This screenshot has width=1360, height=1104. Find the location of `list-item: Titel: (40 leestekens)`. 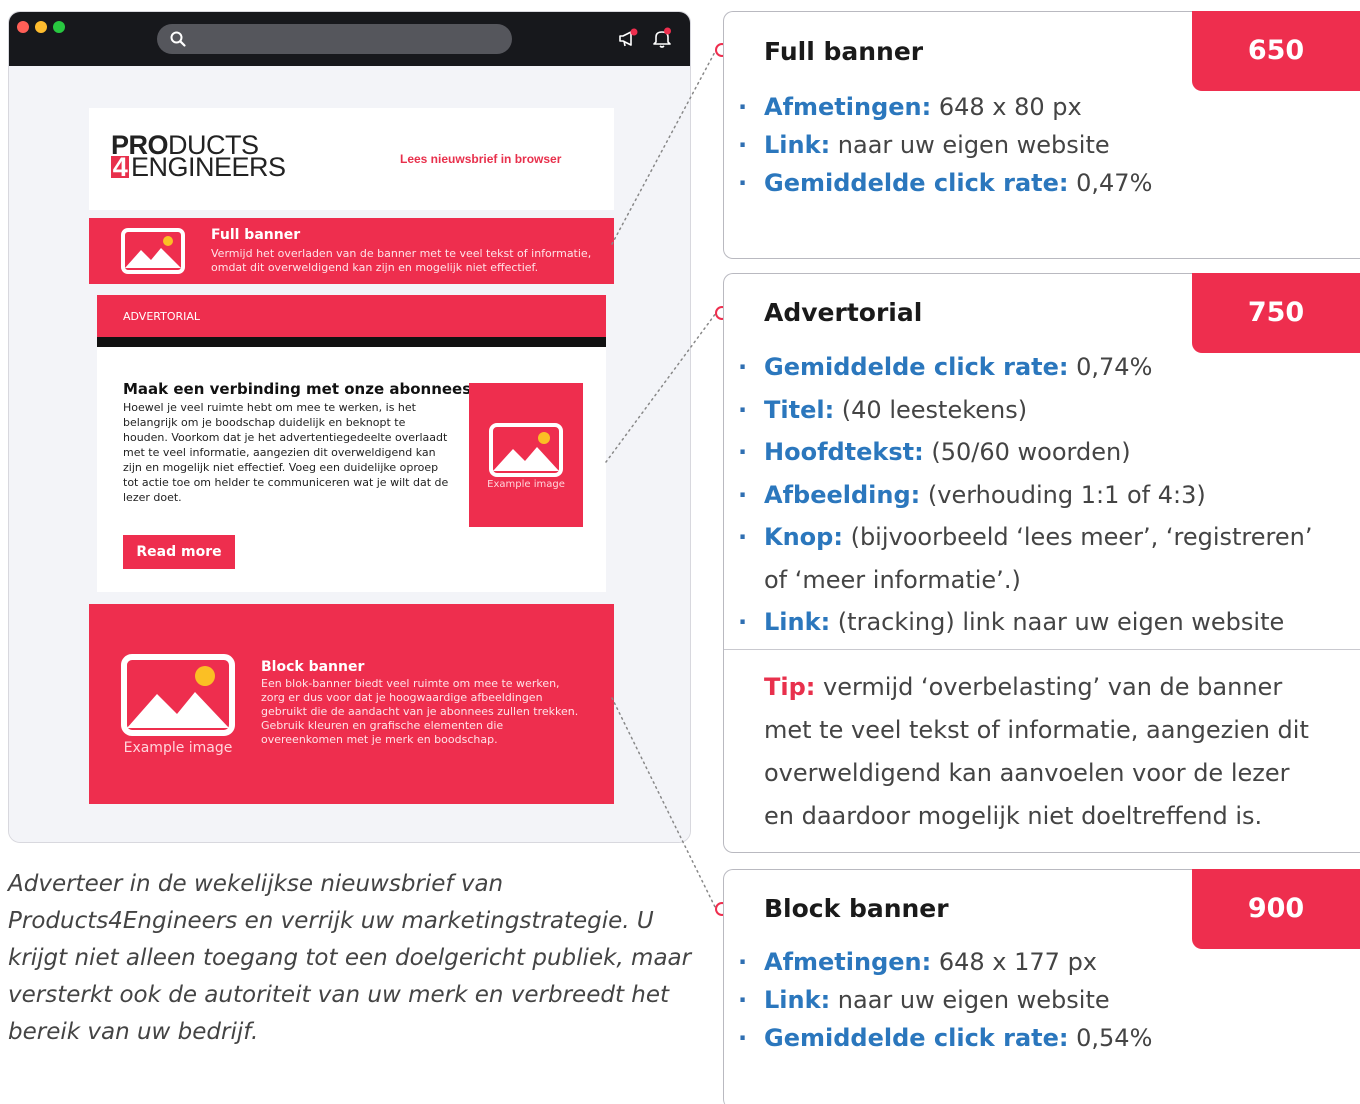

list-item: Titel: (40 leestekens) is located at coordinates (1025, 410).